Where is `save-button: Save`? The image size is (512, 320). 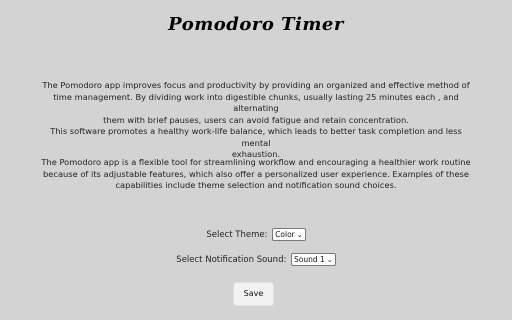 save-button: Save is located at coordinates (253, 294).